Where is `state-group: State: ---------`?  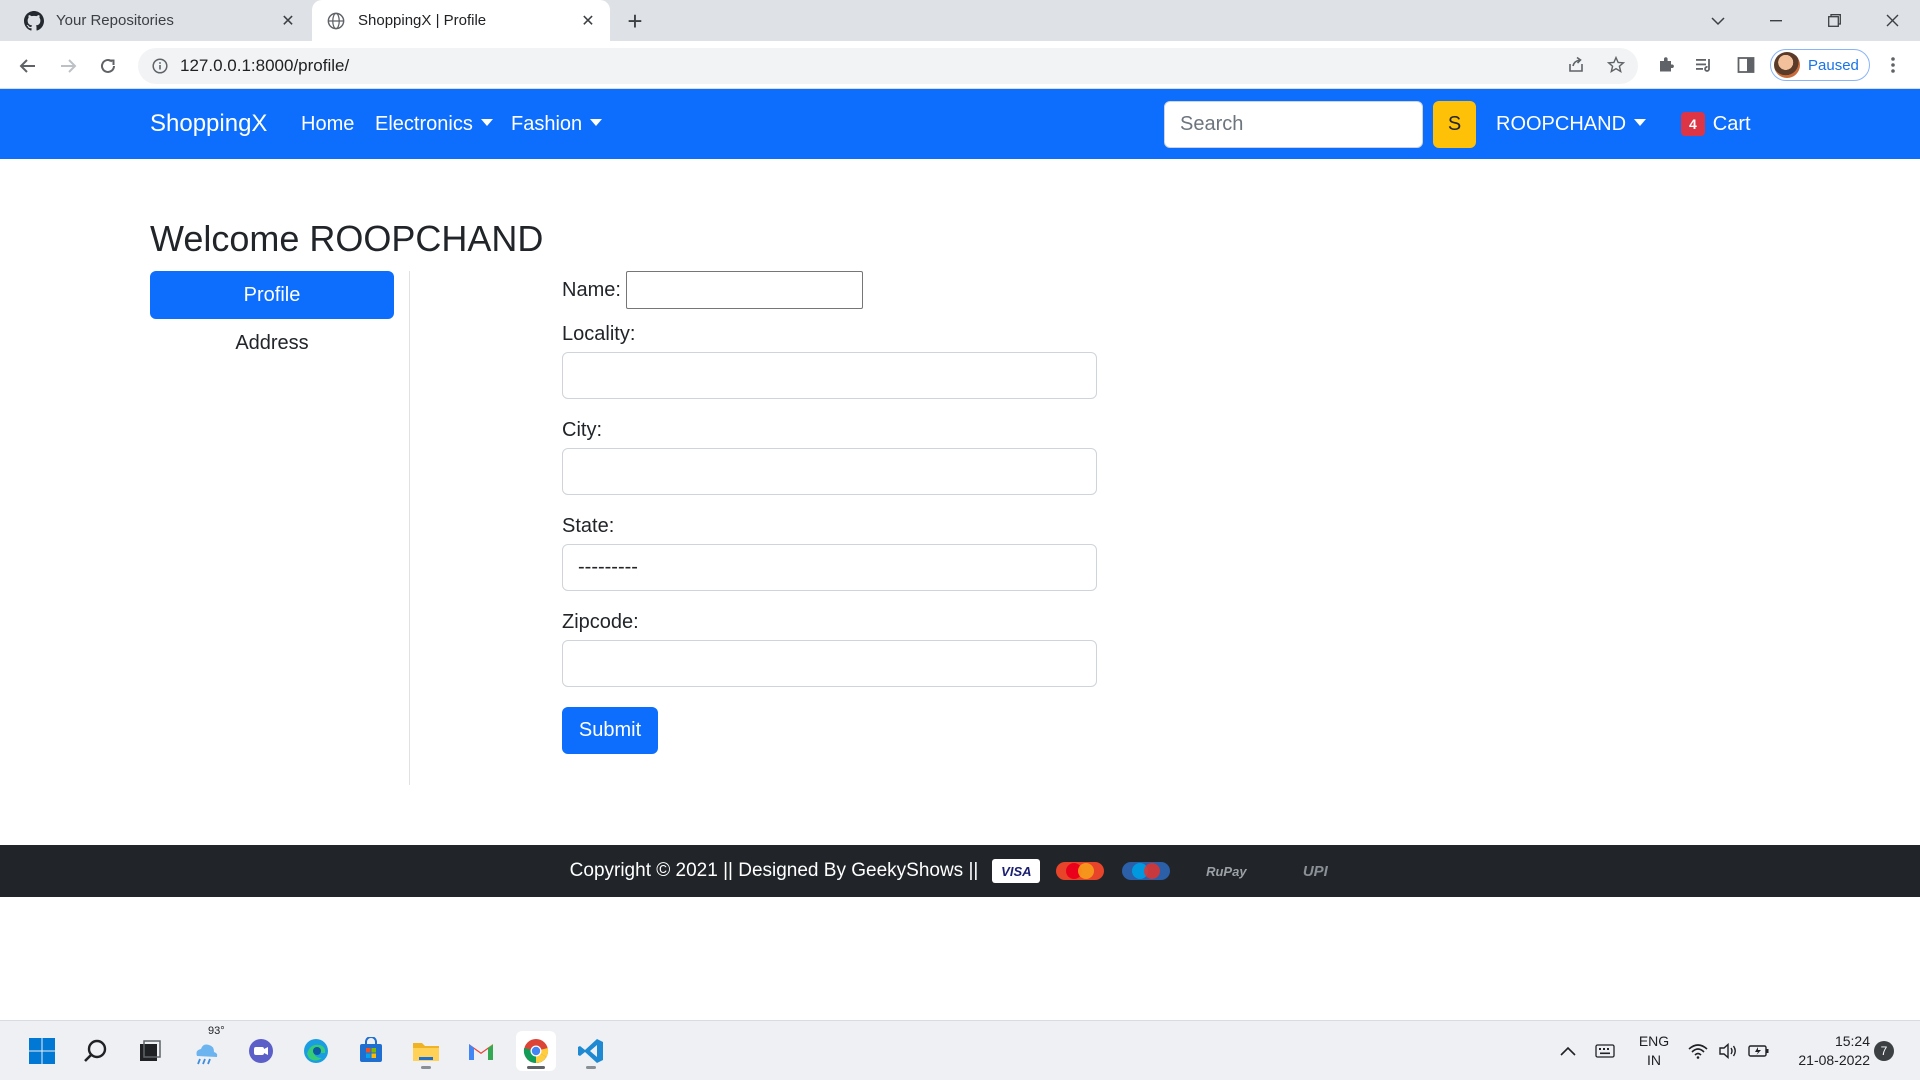 state-group: State: --------- is located at coordinates (829, 553).